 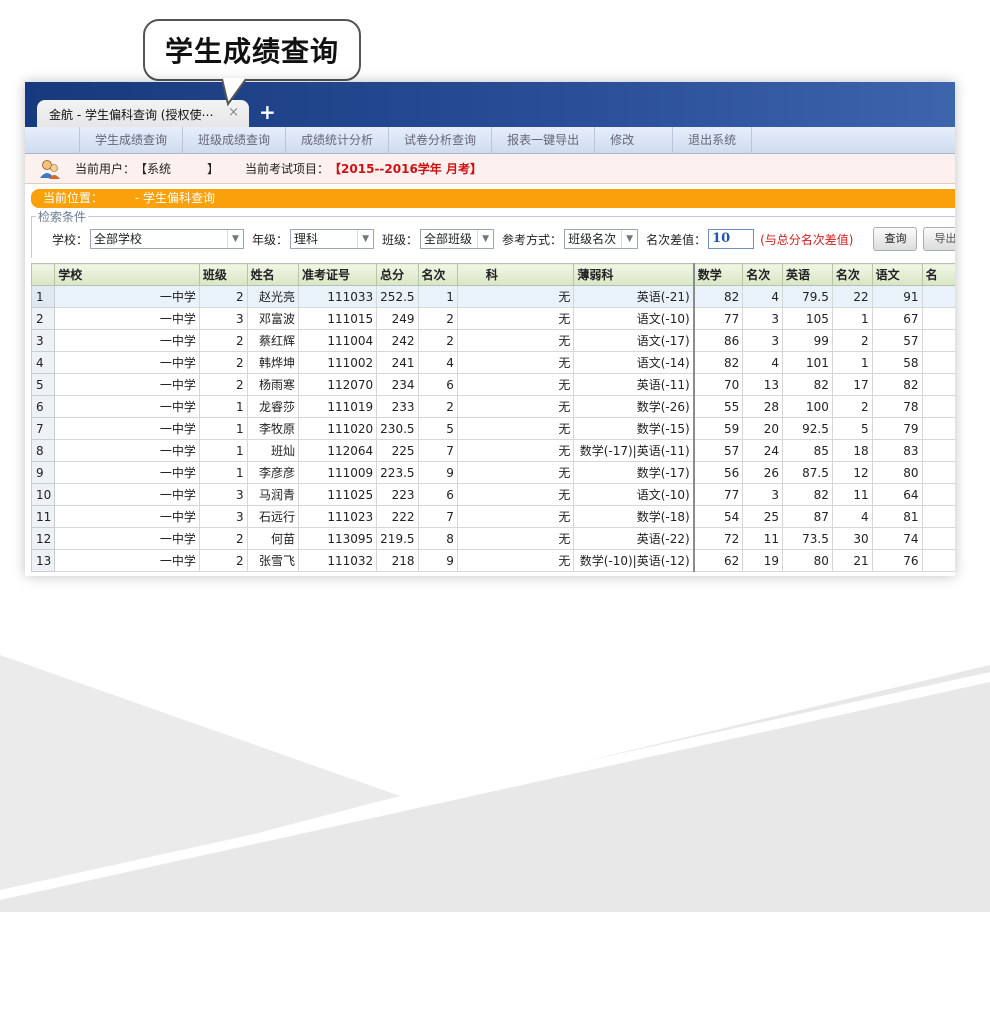 I want to click on cell-english-rank: 17, so click(x=852, y=384).